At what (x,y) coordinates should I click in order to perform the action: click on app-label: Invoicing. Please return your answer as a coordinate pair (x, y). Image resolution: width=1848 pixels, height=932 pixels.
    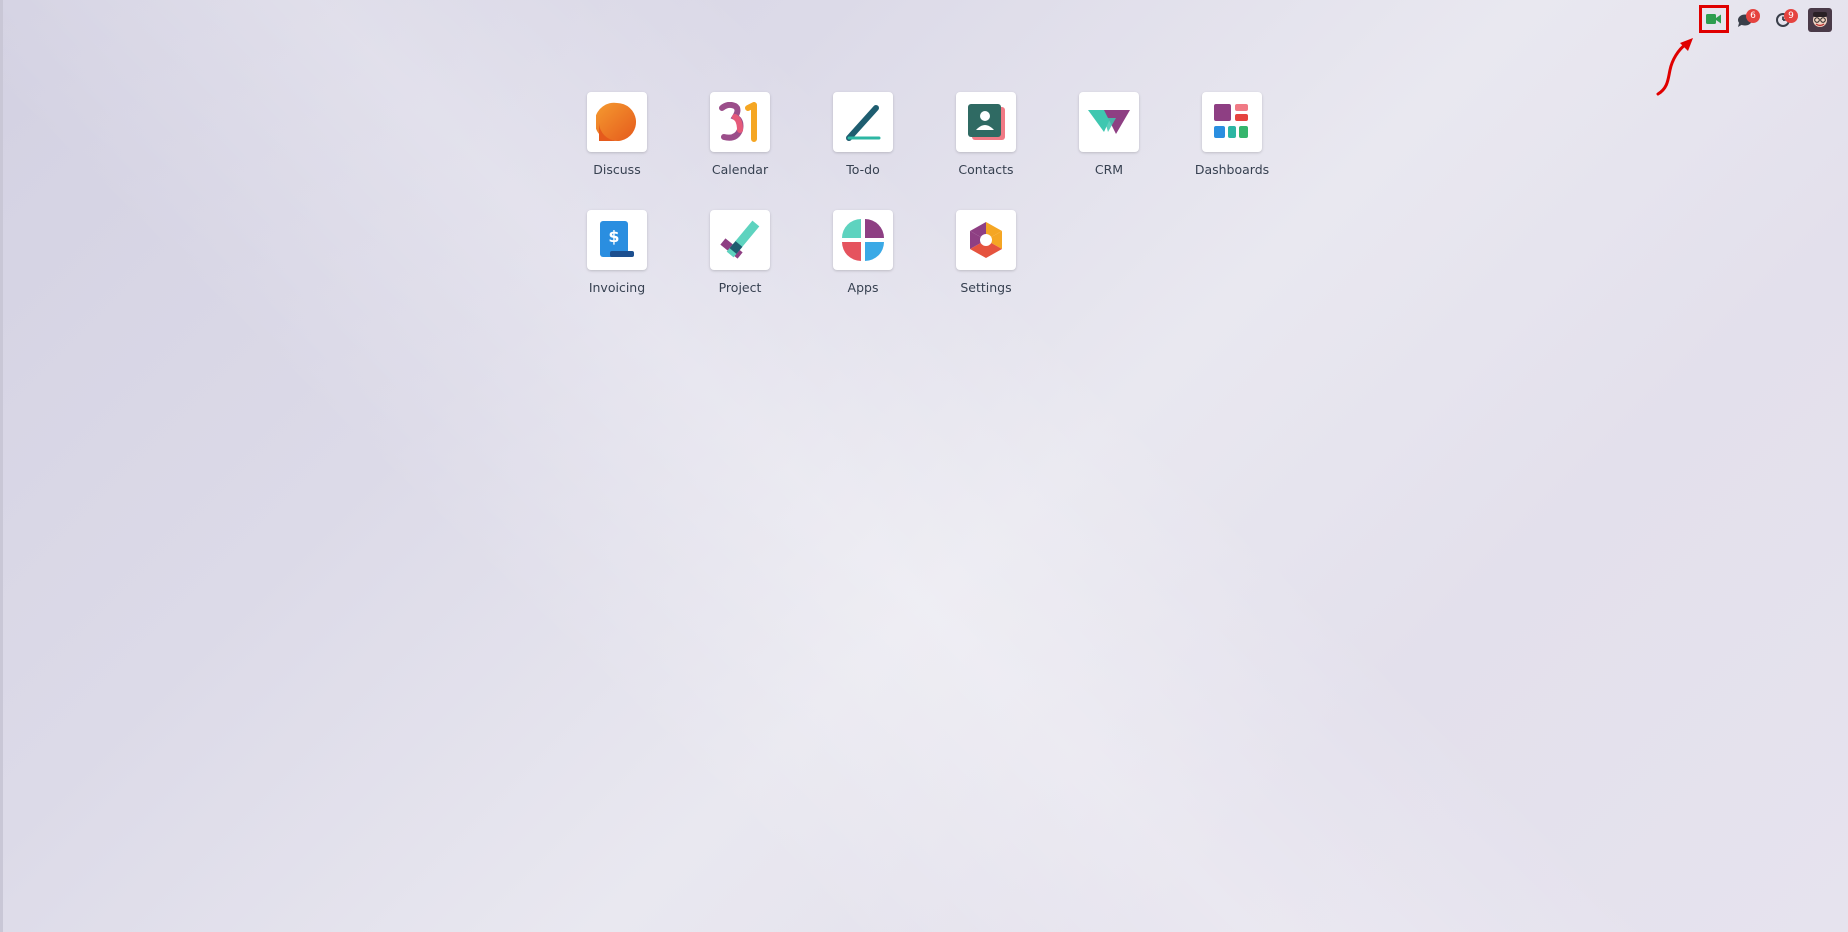
    Looking at the image, I should click on (617, 287).